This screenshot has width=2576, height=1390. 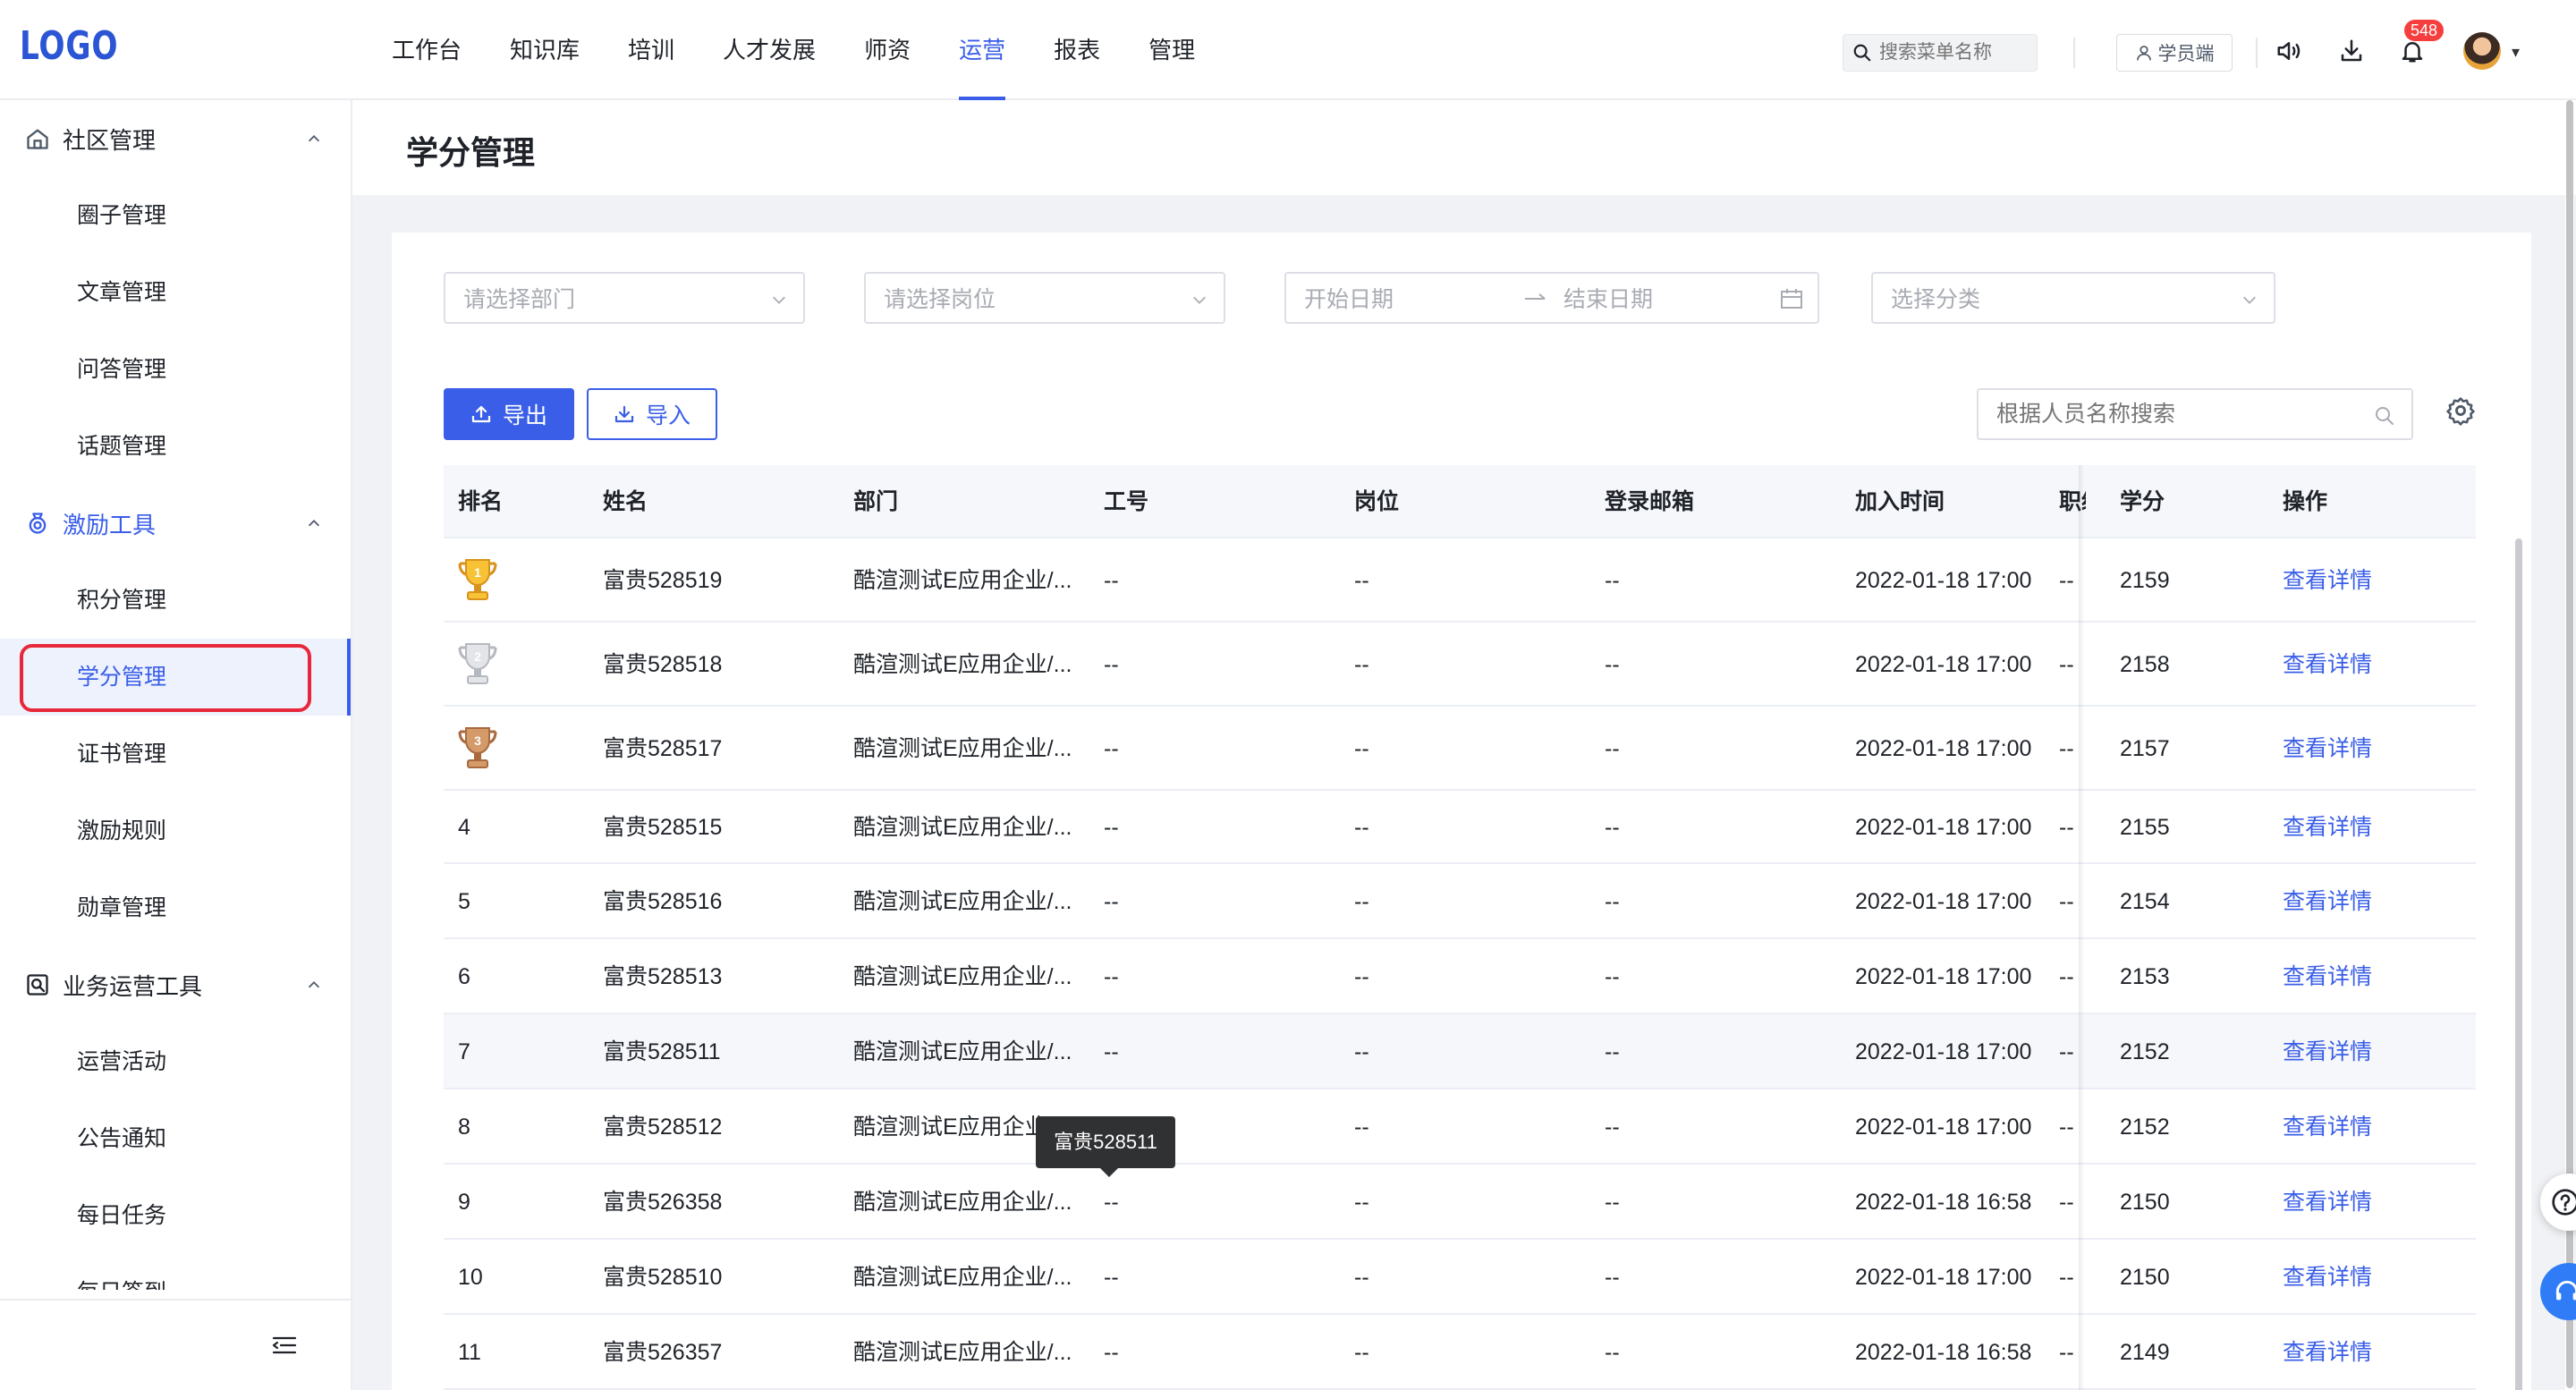 What do you see at coordinates (1077, 50) in the screenshot?
I see `nav-reports: 报表` at bounding box center [1077, 50].